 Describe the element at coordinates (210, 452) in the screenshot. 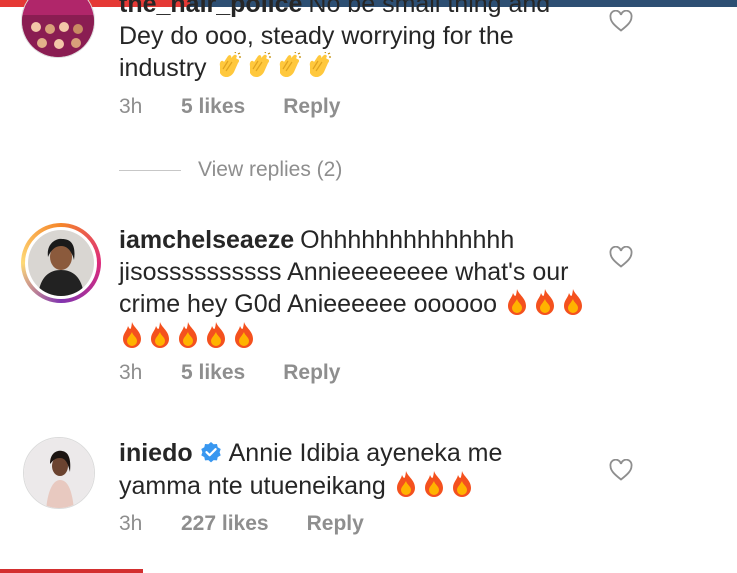

I see `verified-badge-icon` at that location.